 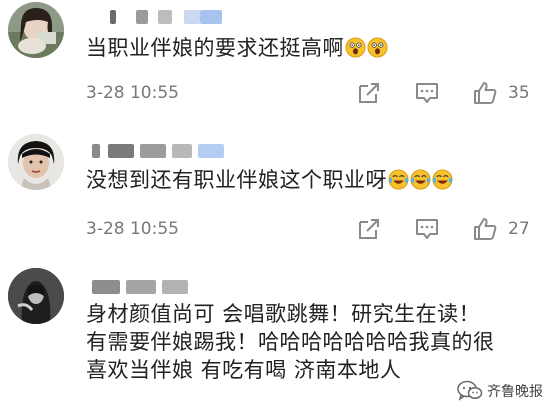 What do you see at coordinates (470, 390) in the screenshot?
I see `wechat-icon` at bounding box center [470, 390].